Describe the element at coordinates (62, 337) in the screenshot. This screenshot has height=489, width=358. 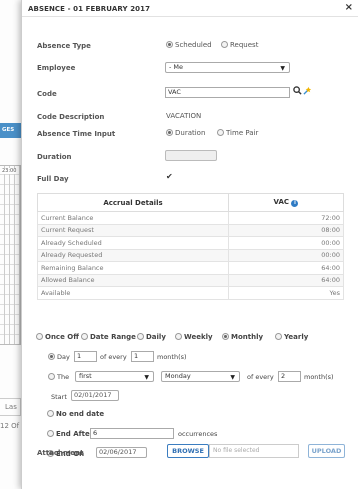
I see `recurrence-once-off-label: Once Off` at that location.